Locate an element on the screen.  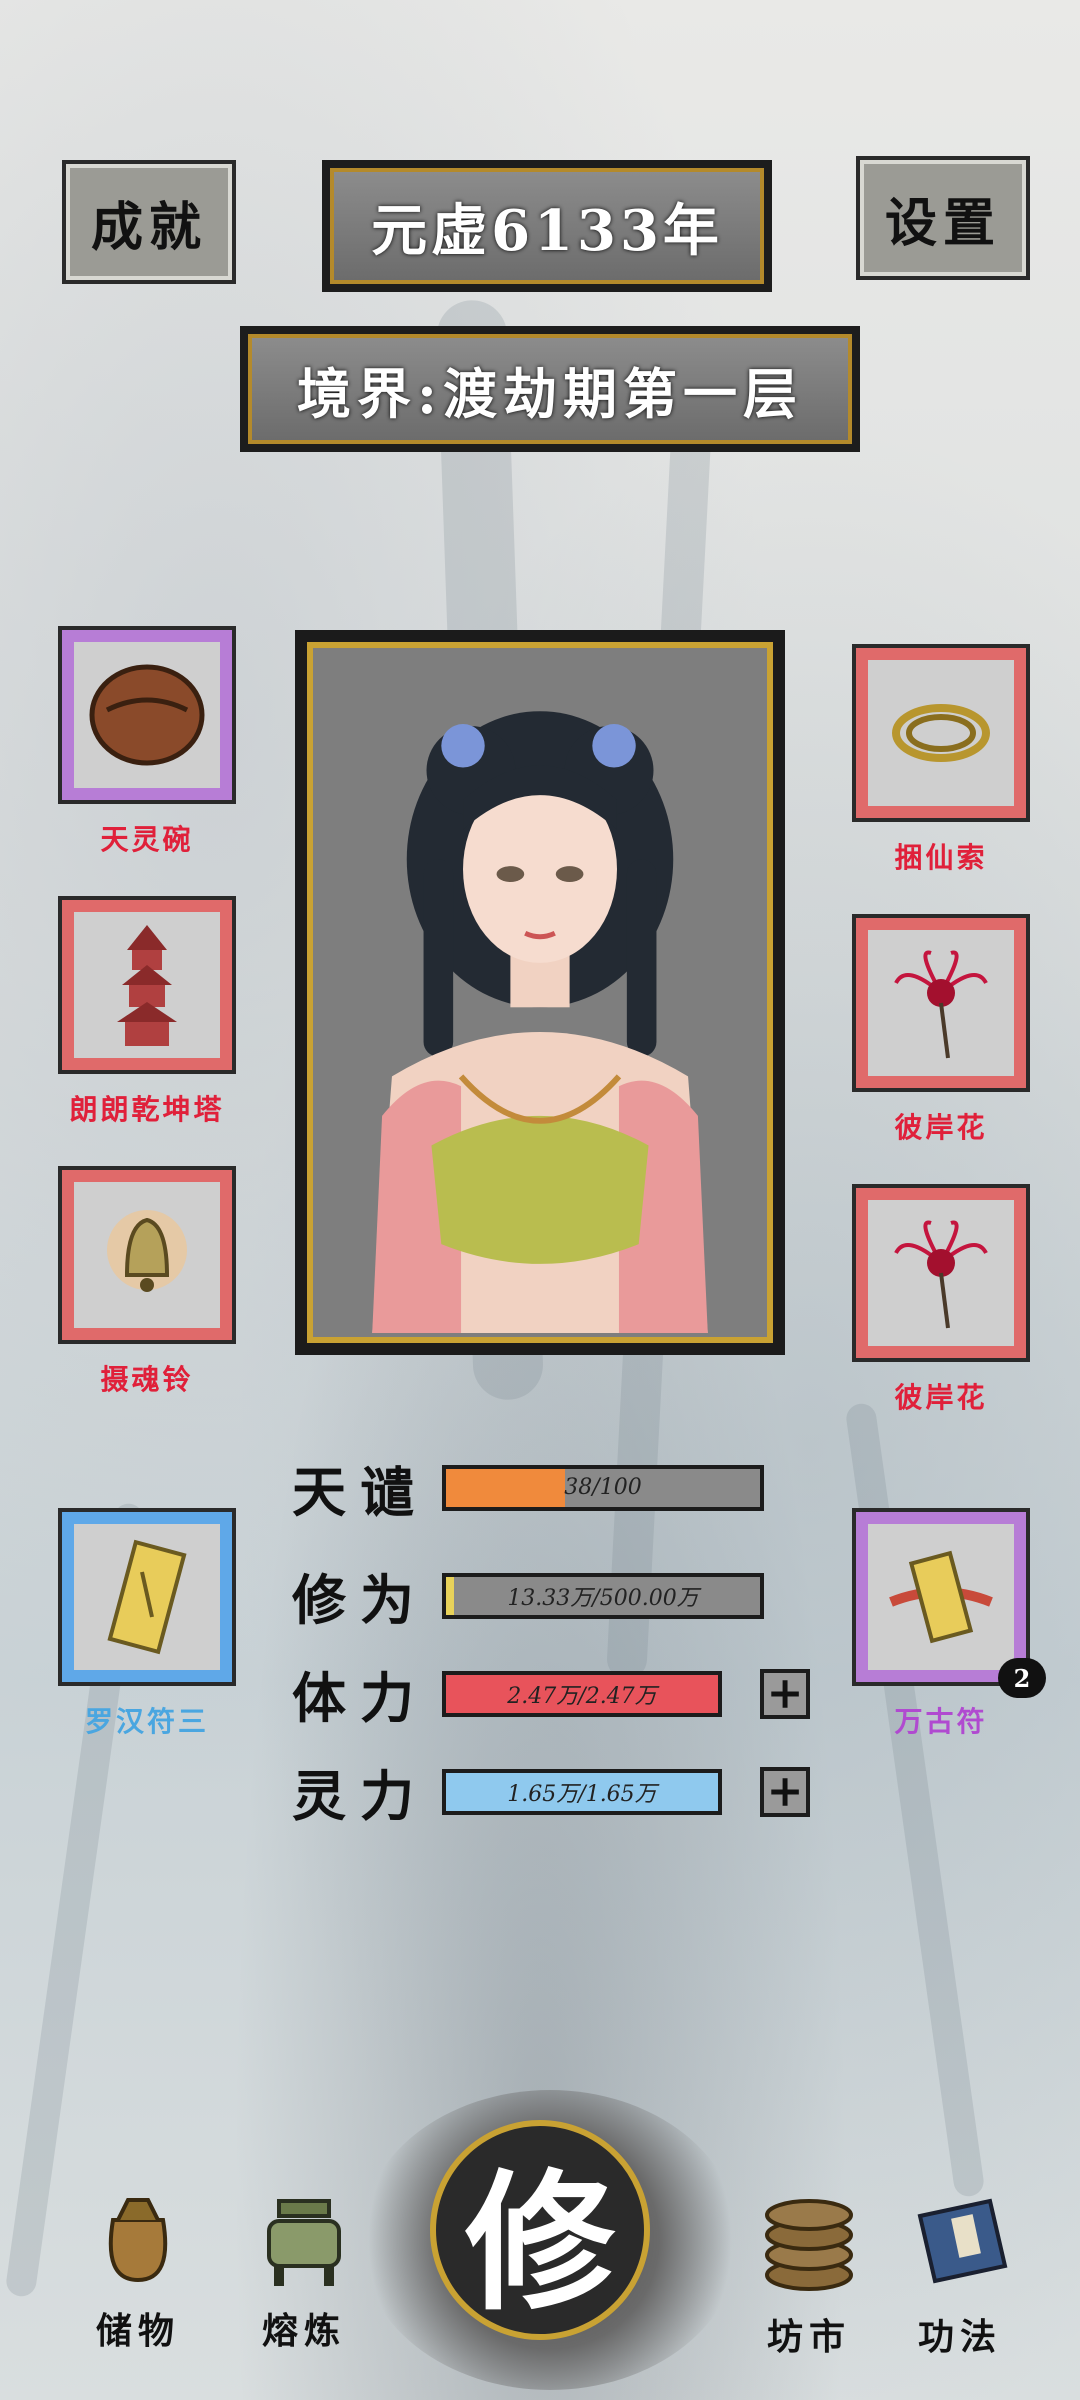
tili-add-button: + is located at coordinates (785, 1693).